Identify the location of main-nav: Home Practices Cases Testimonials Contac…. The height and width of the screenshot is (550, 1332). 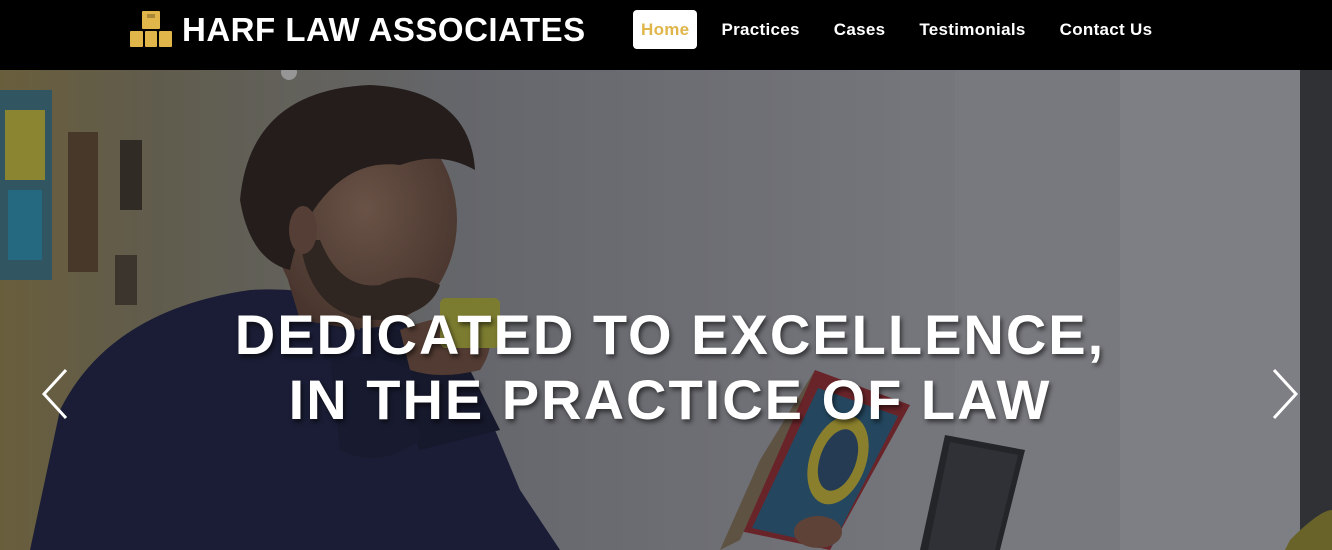
(903, 29).